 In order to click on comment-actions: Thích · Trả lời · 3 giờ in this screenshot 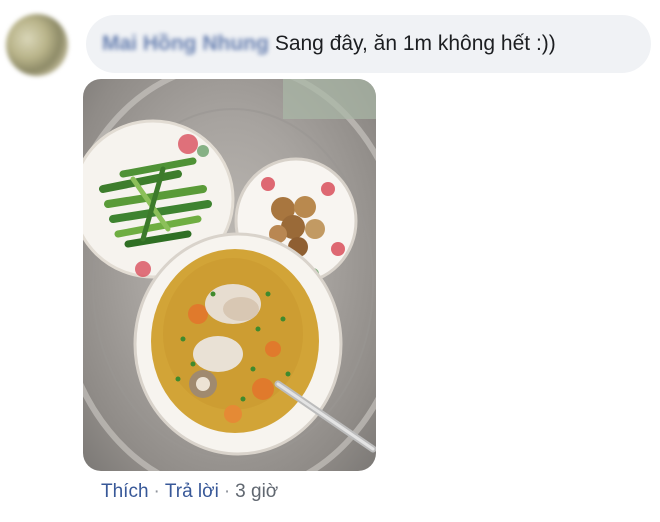, I will do `click(189, 492)`.